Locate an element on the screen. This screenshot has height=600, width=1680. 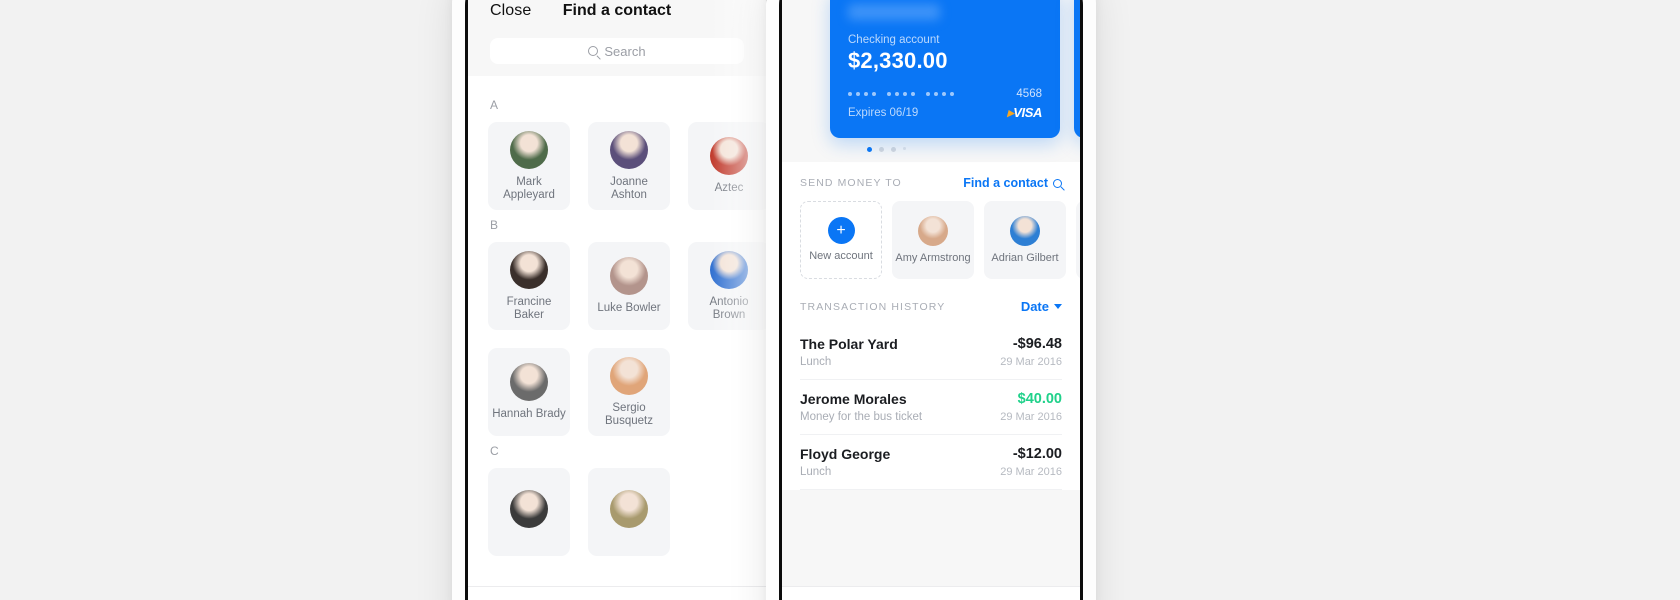
transaction-amount: $40.00 is located at coordinates (1039, 399).